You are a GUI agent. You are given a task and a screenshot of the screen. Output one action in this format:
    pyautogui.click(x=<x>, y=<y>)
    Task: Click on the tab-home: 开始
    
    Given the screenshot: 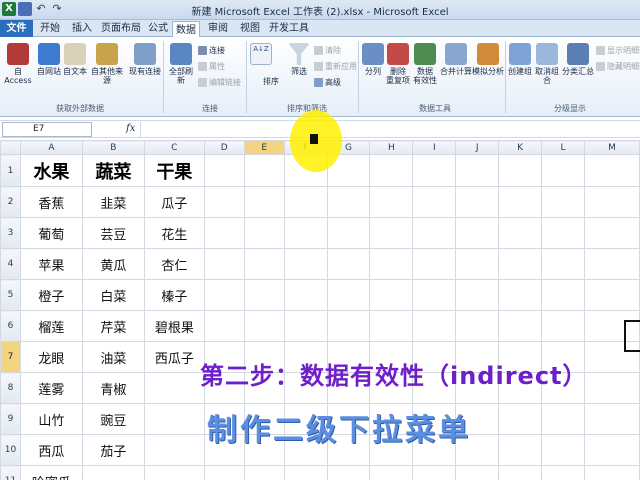 What is the action you would take?
    pyautogui.click(x=50, y=28)
    